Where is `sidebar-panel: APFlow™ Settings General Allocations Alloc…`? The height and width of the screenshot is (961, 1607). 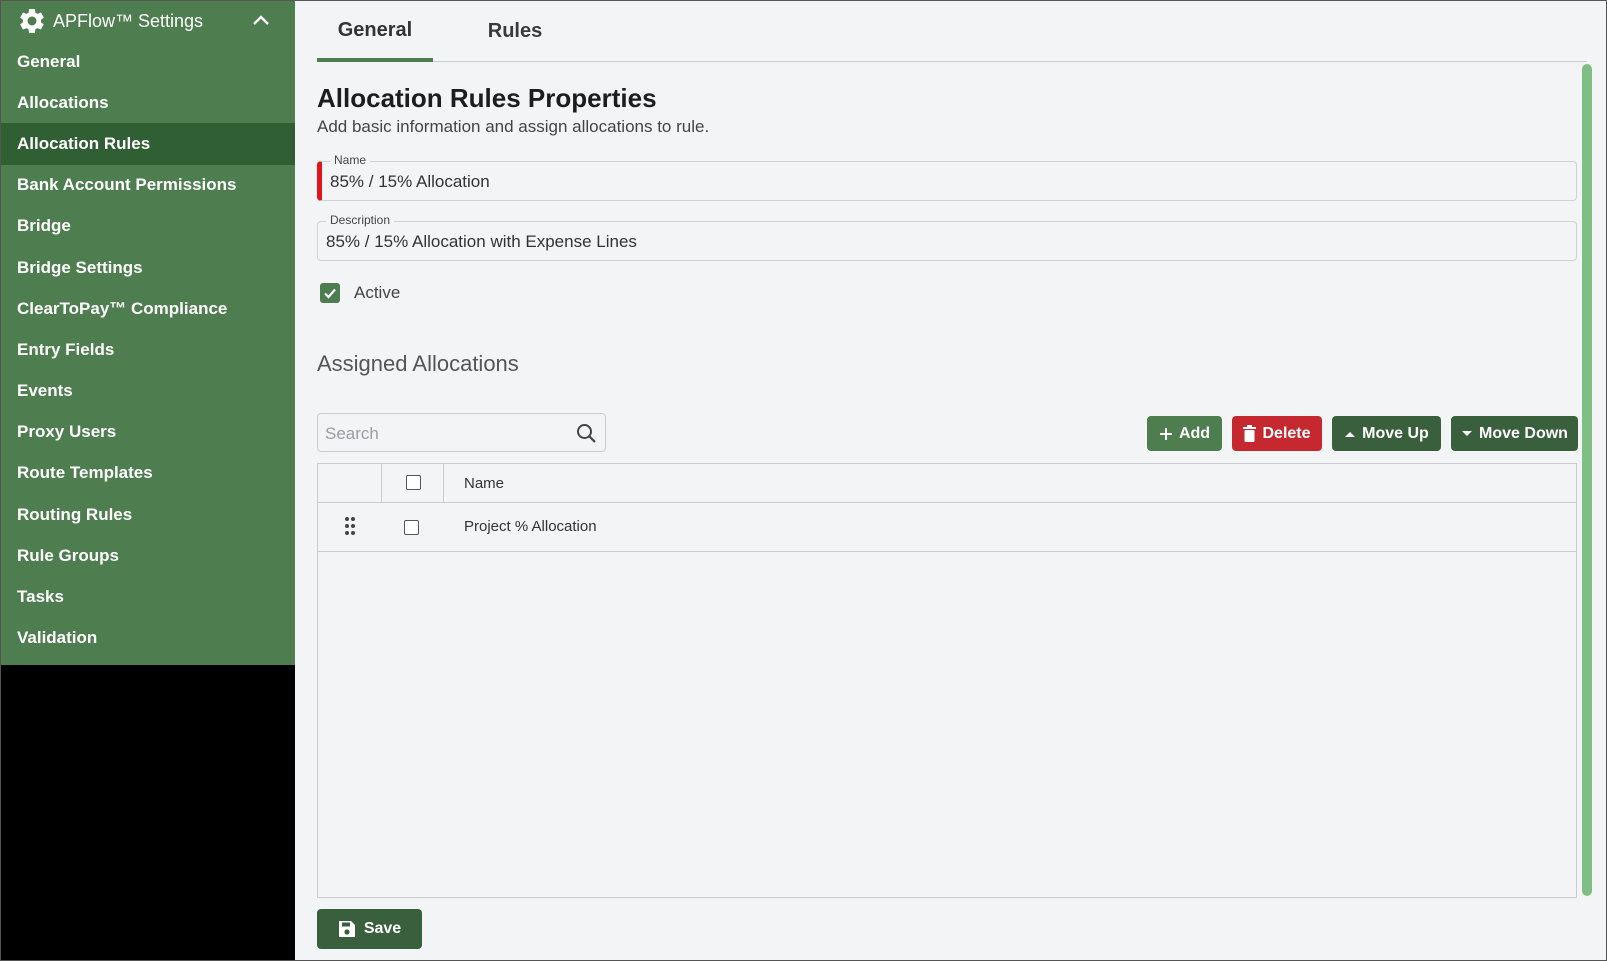 sidebar-panel: APFlow™ Settings General Allocations Alloc… is located at coordinates (148, 333).